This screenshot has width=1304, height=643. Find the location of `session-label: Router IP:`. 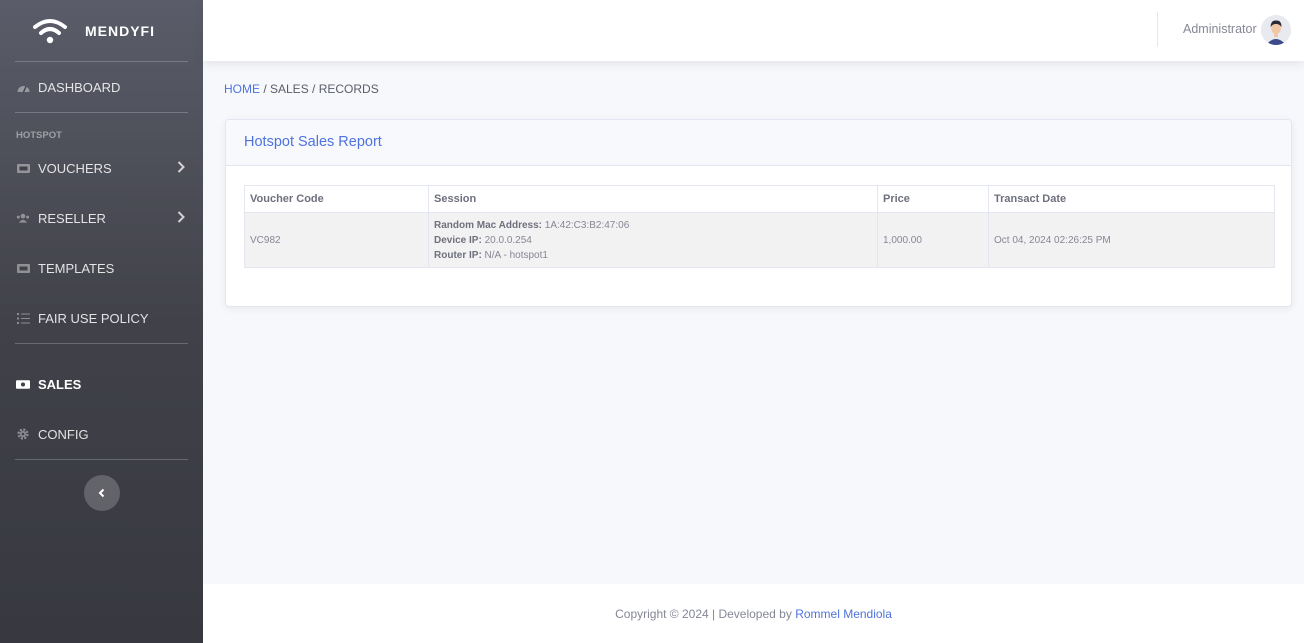

session-label: Router IP: is located at coordinates (458, 255).